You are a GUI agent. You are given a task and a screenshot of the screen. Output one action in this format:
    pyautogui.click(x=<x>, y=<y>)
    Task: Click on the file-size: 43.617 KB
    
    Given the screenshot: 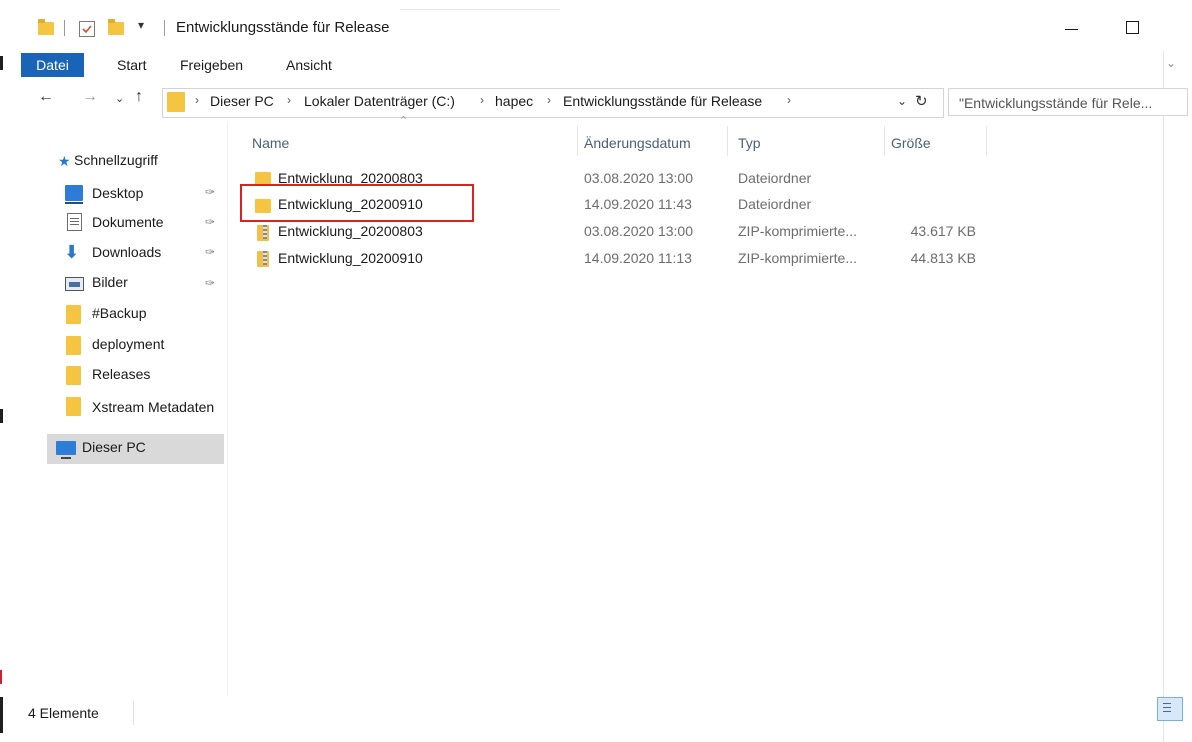 What is the action you would take?
    pyautogui.click(x=943, y=231)
    